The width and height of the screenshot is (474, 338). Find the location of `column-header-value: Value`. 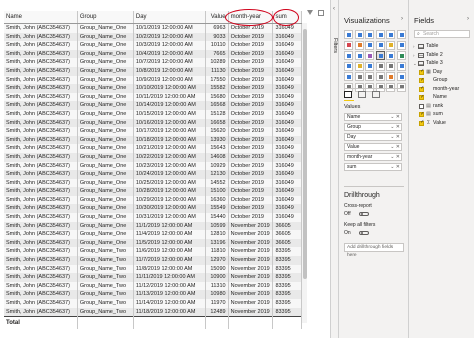

column-header-value: Value is located at coordinates (217, 17).